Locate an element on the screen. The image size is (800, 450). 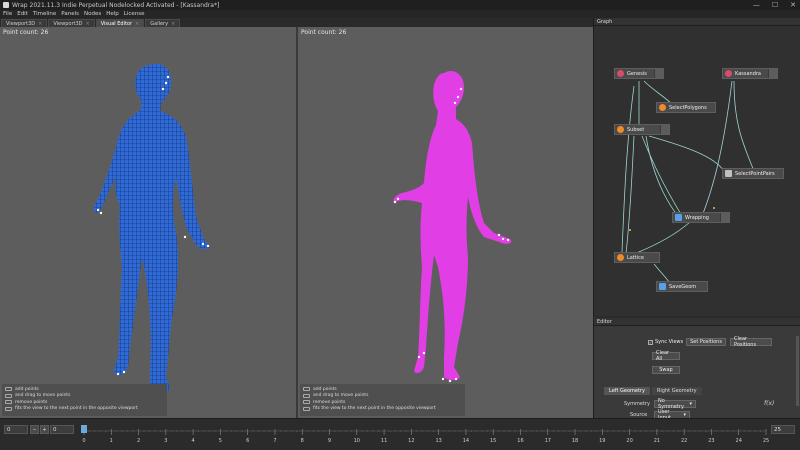
timeline-tick-label: 6 is located at coordinates (247, 441).